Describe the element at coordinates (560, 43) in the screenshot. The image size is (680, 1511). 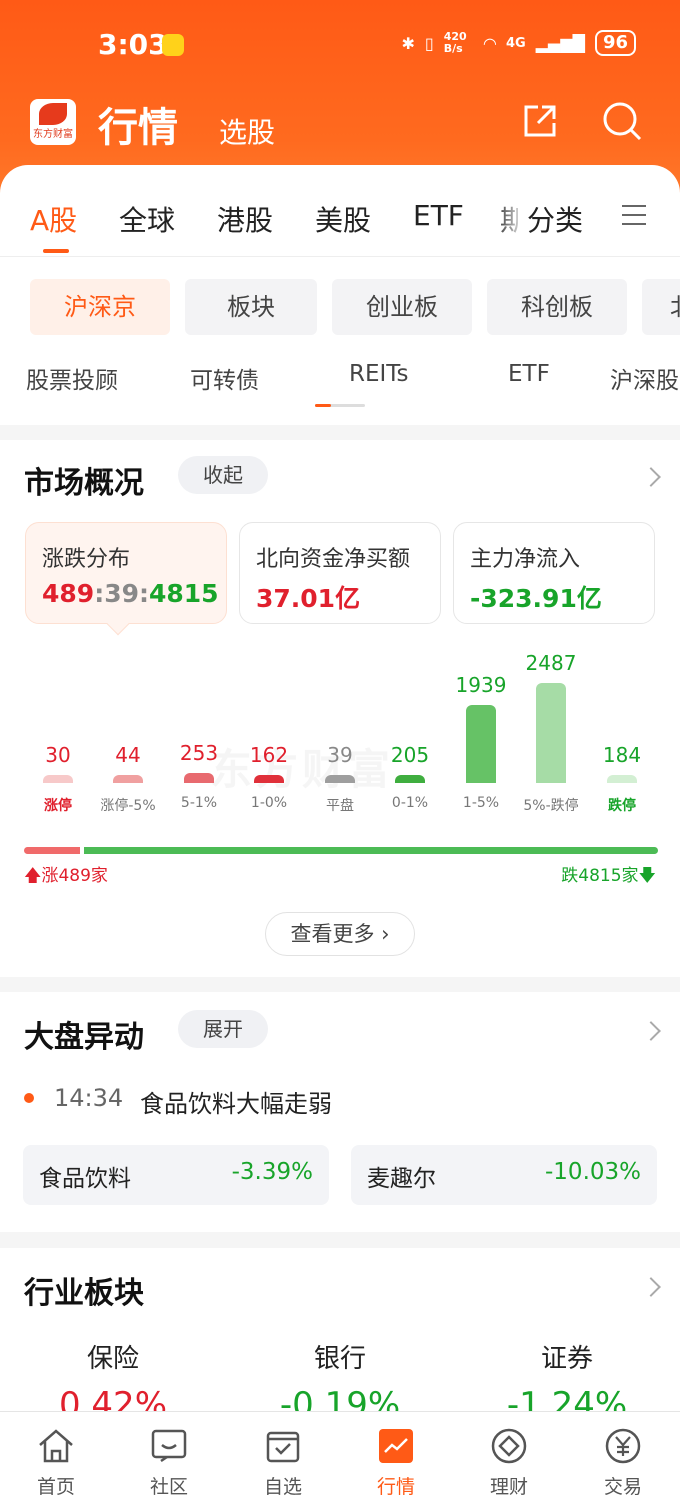
I see `signal-icon: ▂▄▆█` at that location.